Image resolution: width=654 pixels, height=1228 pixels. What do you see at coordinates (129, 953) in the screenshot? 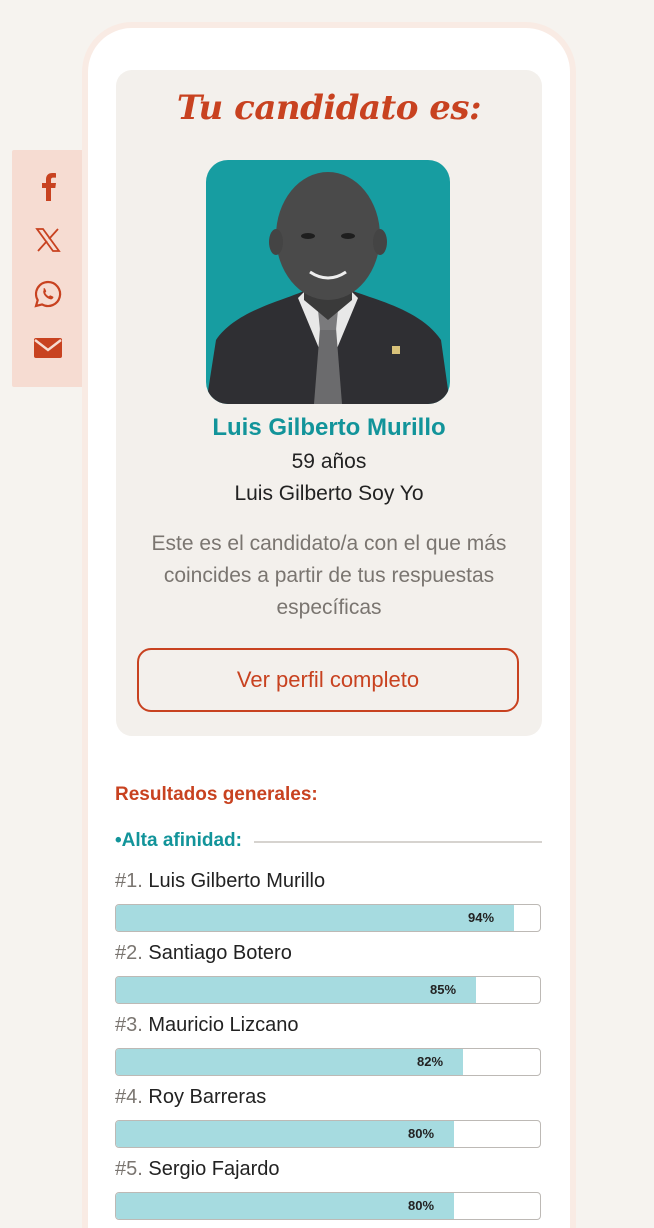
I see `result-rank: #2.` at bounding box center [129, 953].